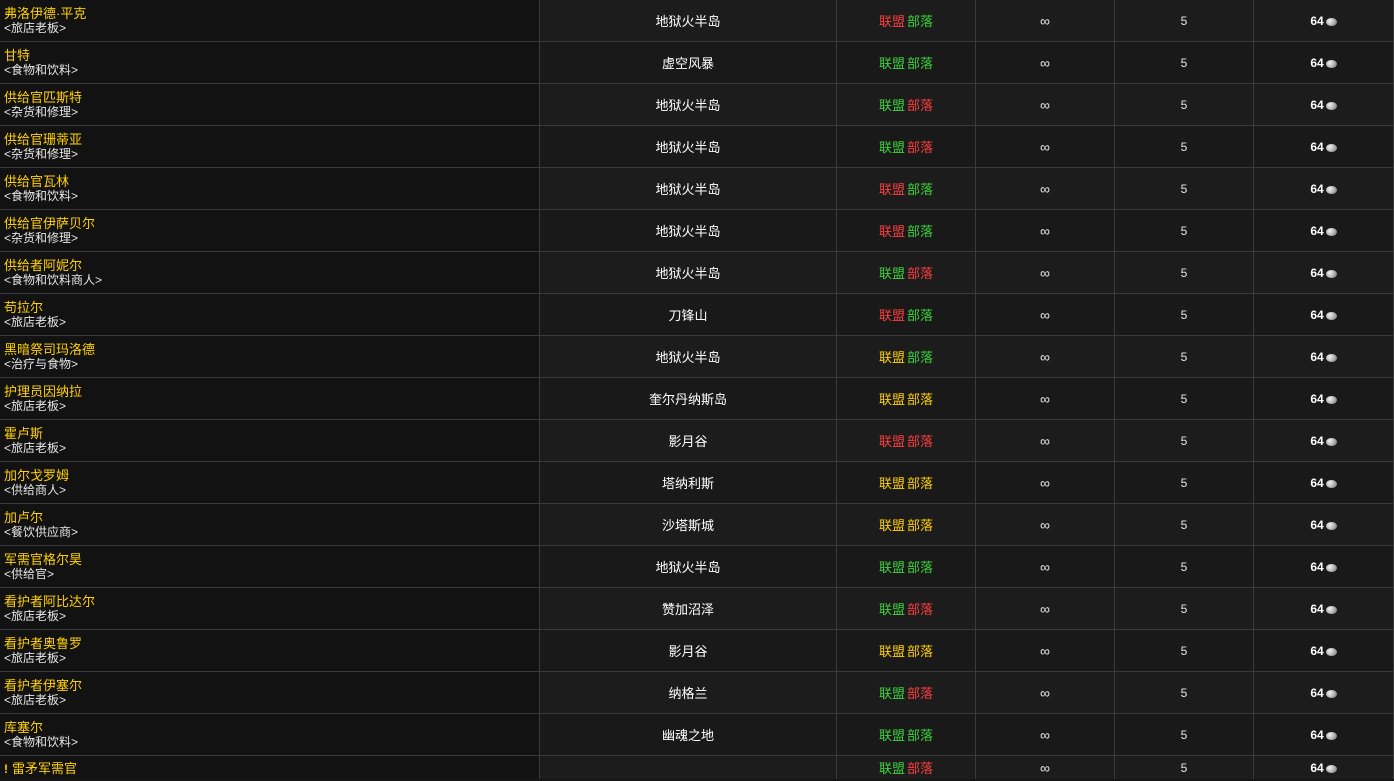 This screenshot has width=1394, height=781. I want to click on zone-link: 幽魂之地, so click(688, 735).